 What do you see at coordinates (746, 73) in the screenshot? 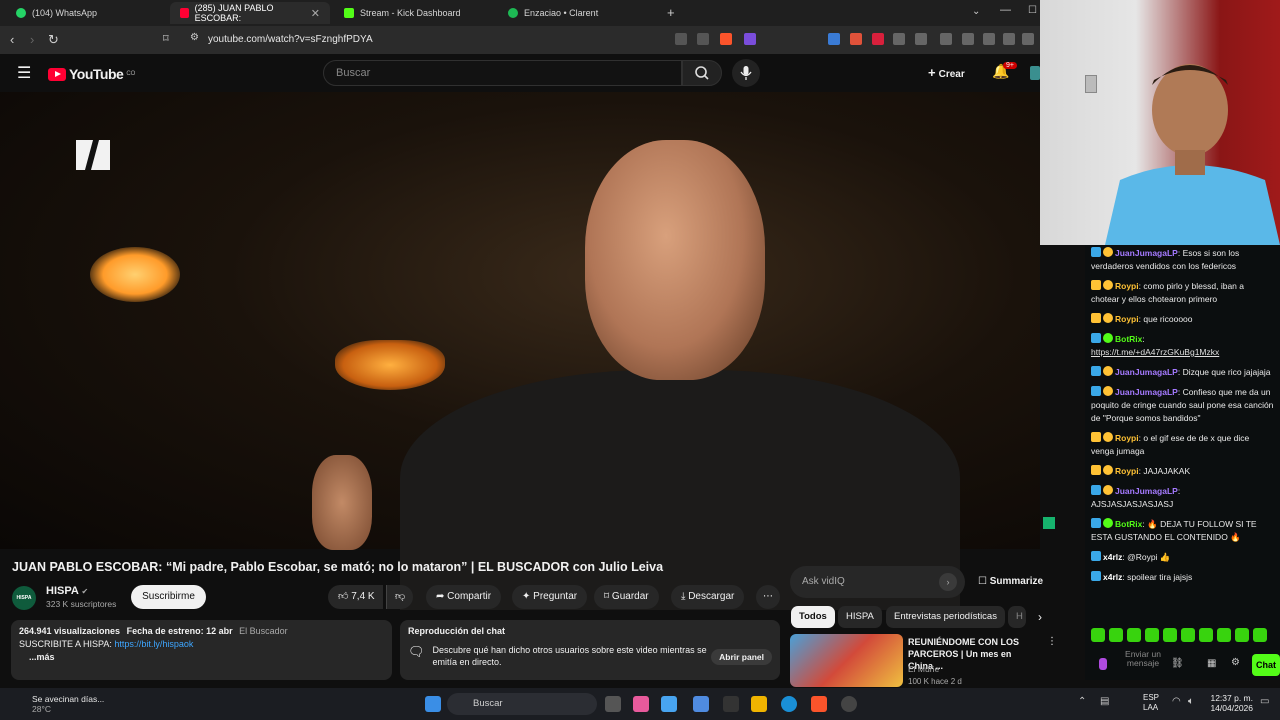
I see `voice-search-button` at bounding box center [746, 73].